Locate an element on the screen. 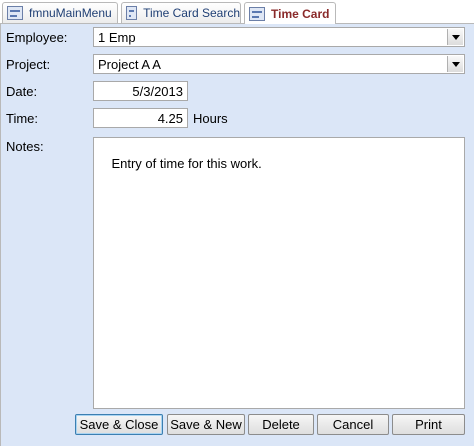 The width and height of the screenshot is (474, 446). time-label: Time: is located at coordinates (22, 118).